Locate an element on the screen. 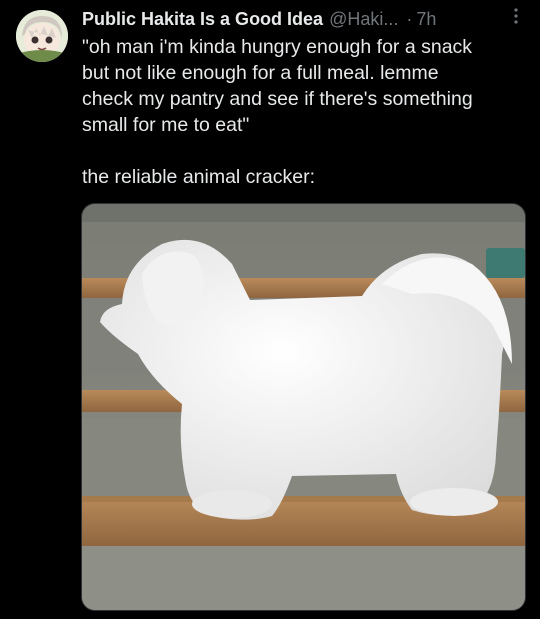  anime-girl-avatar-icon is located at coordinates (42, 36).